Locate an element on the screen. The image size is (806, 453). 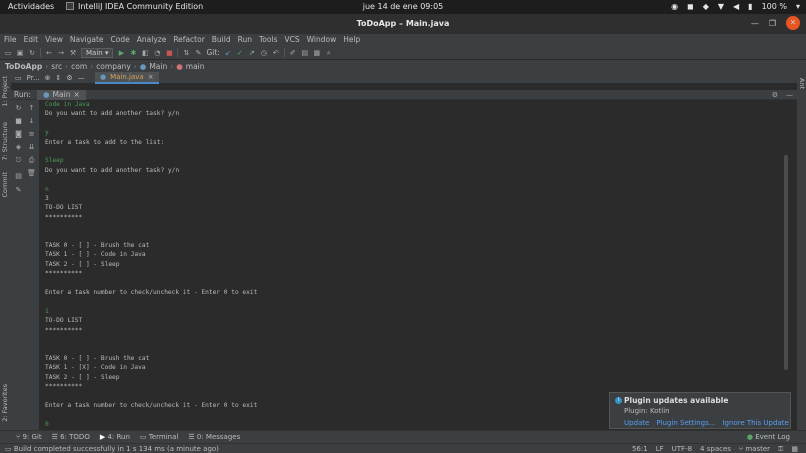
git-update-icon: ↙ is located at coordinates (228, 53).